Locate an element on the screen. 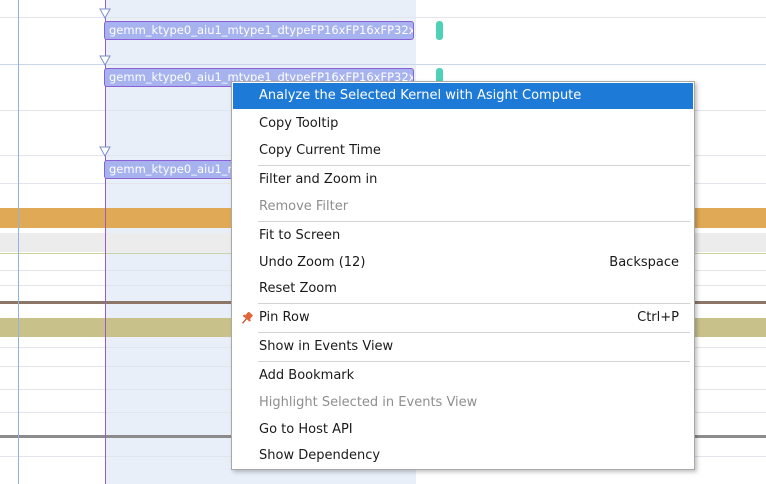 Image resolution: width=766 pixels, height=484 pixels. left-guide-line is located at coordinates (18, 242).